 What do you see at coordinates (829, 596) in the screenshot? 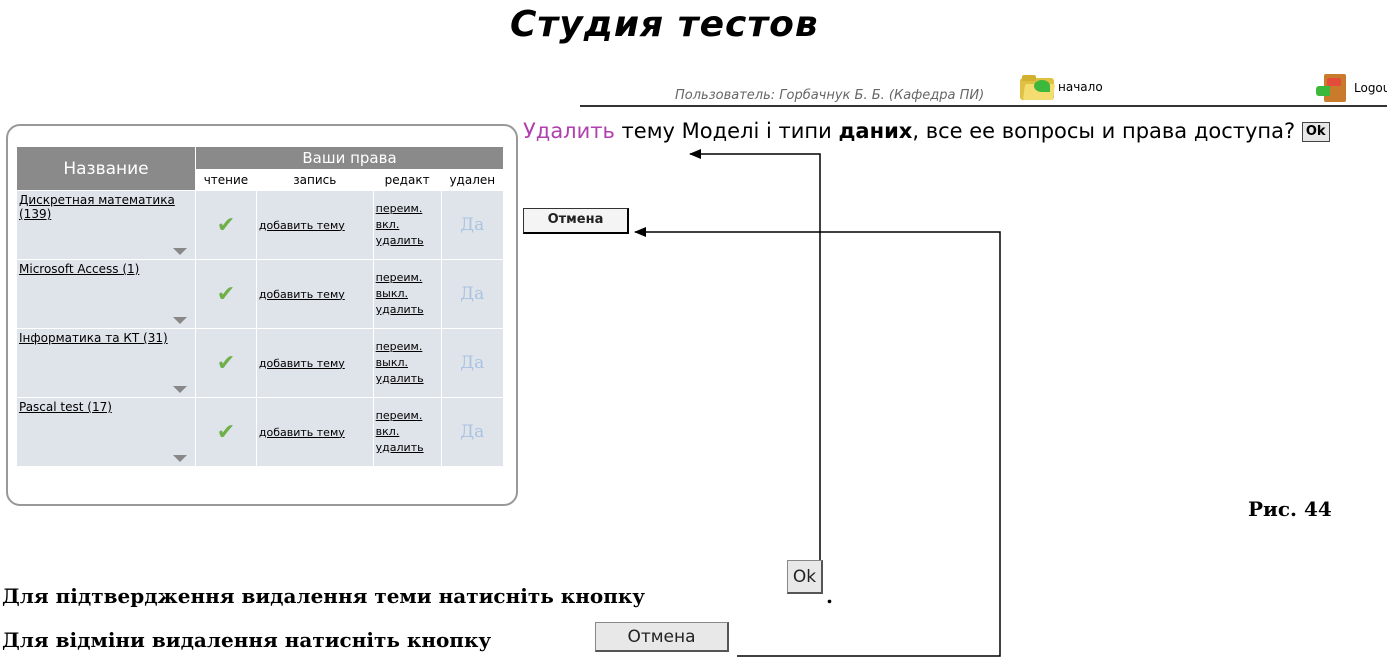
I see `caption-confirm-period: .` at bounding box center [829, 596].